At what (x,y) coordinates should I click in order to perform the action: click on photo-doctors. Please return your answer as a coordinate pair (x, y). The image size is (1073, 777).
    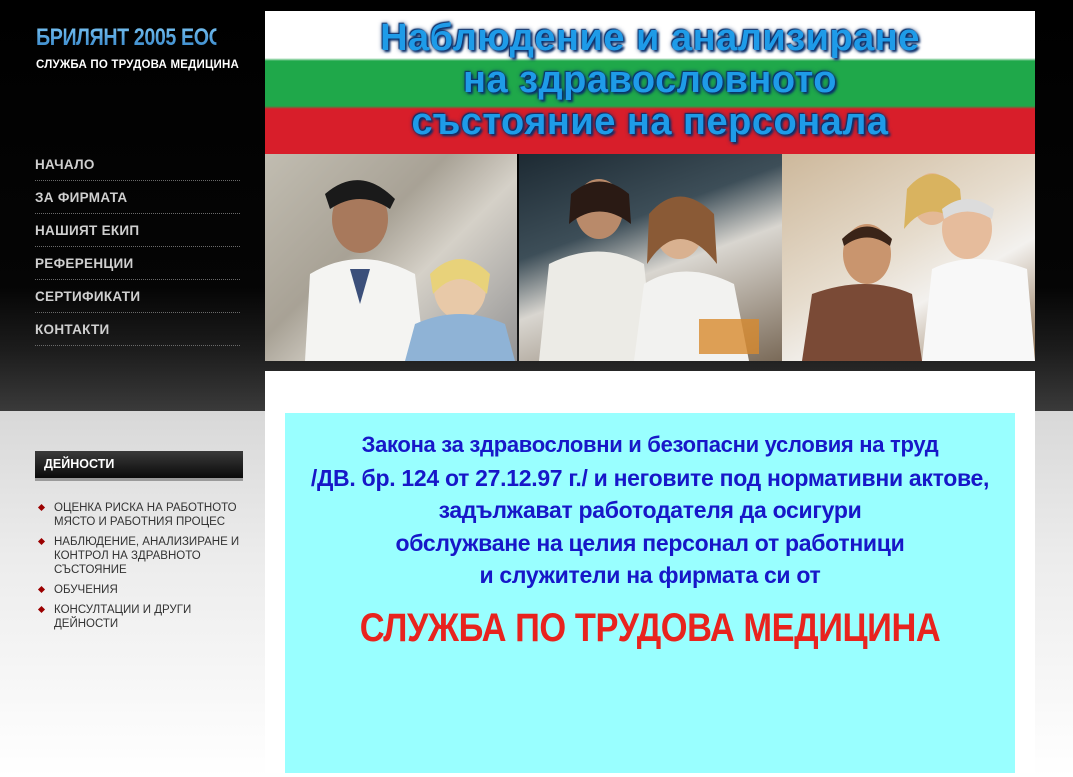
    Looking at the image, I should click on (391, 257).